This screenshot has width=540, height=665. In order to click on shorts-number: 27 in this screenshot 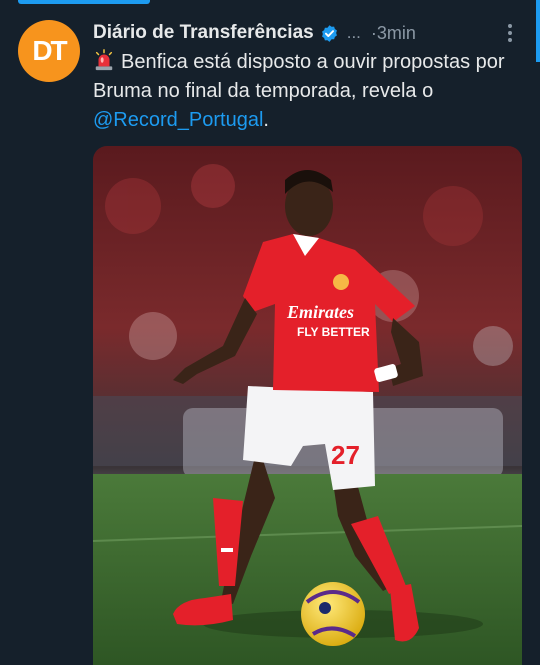, I will do `click(345, 455)`.